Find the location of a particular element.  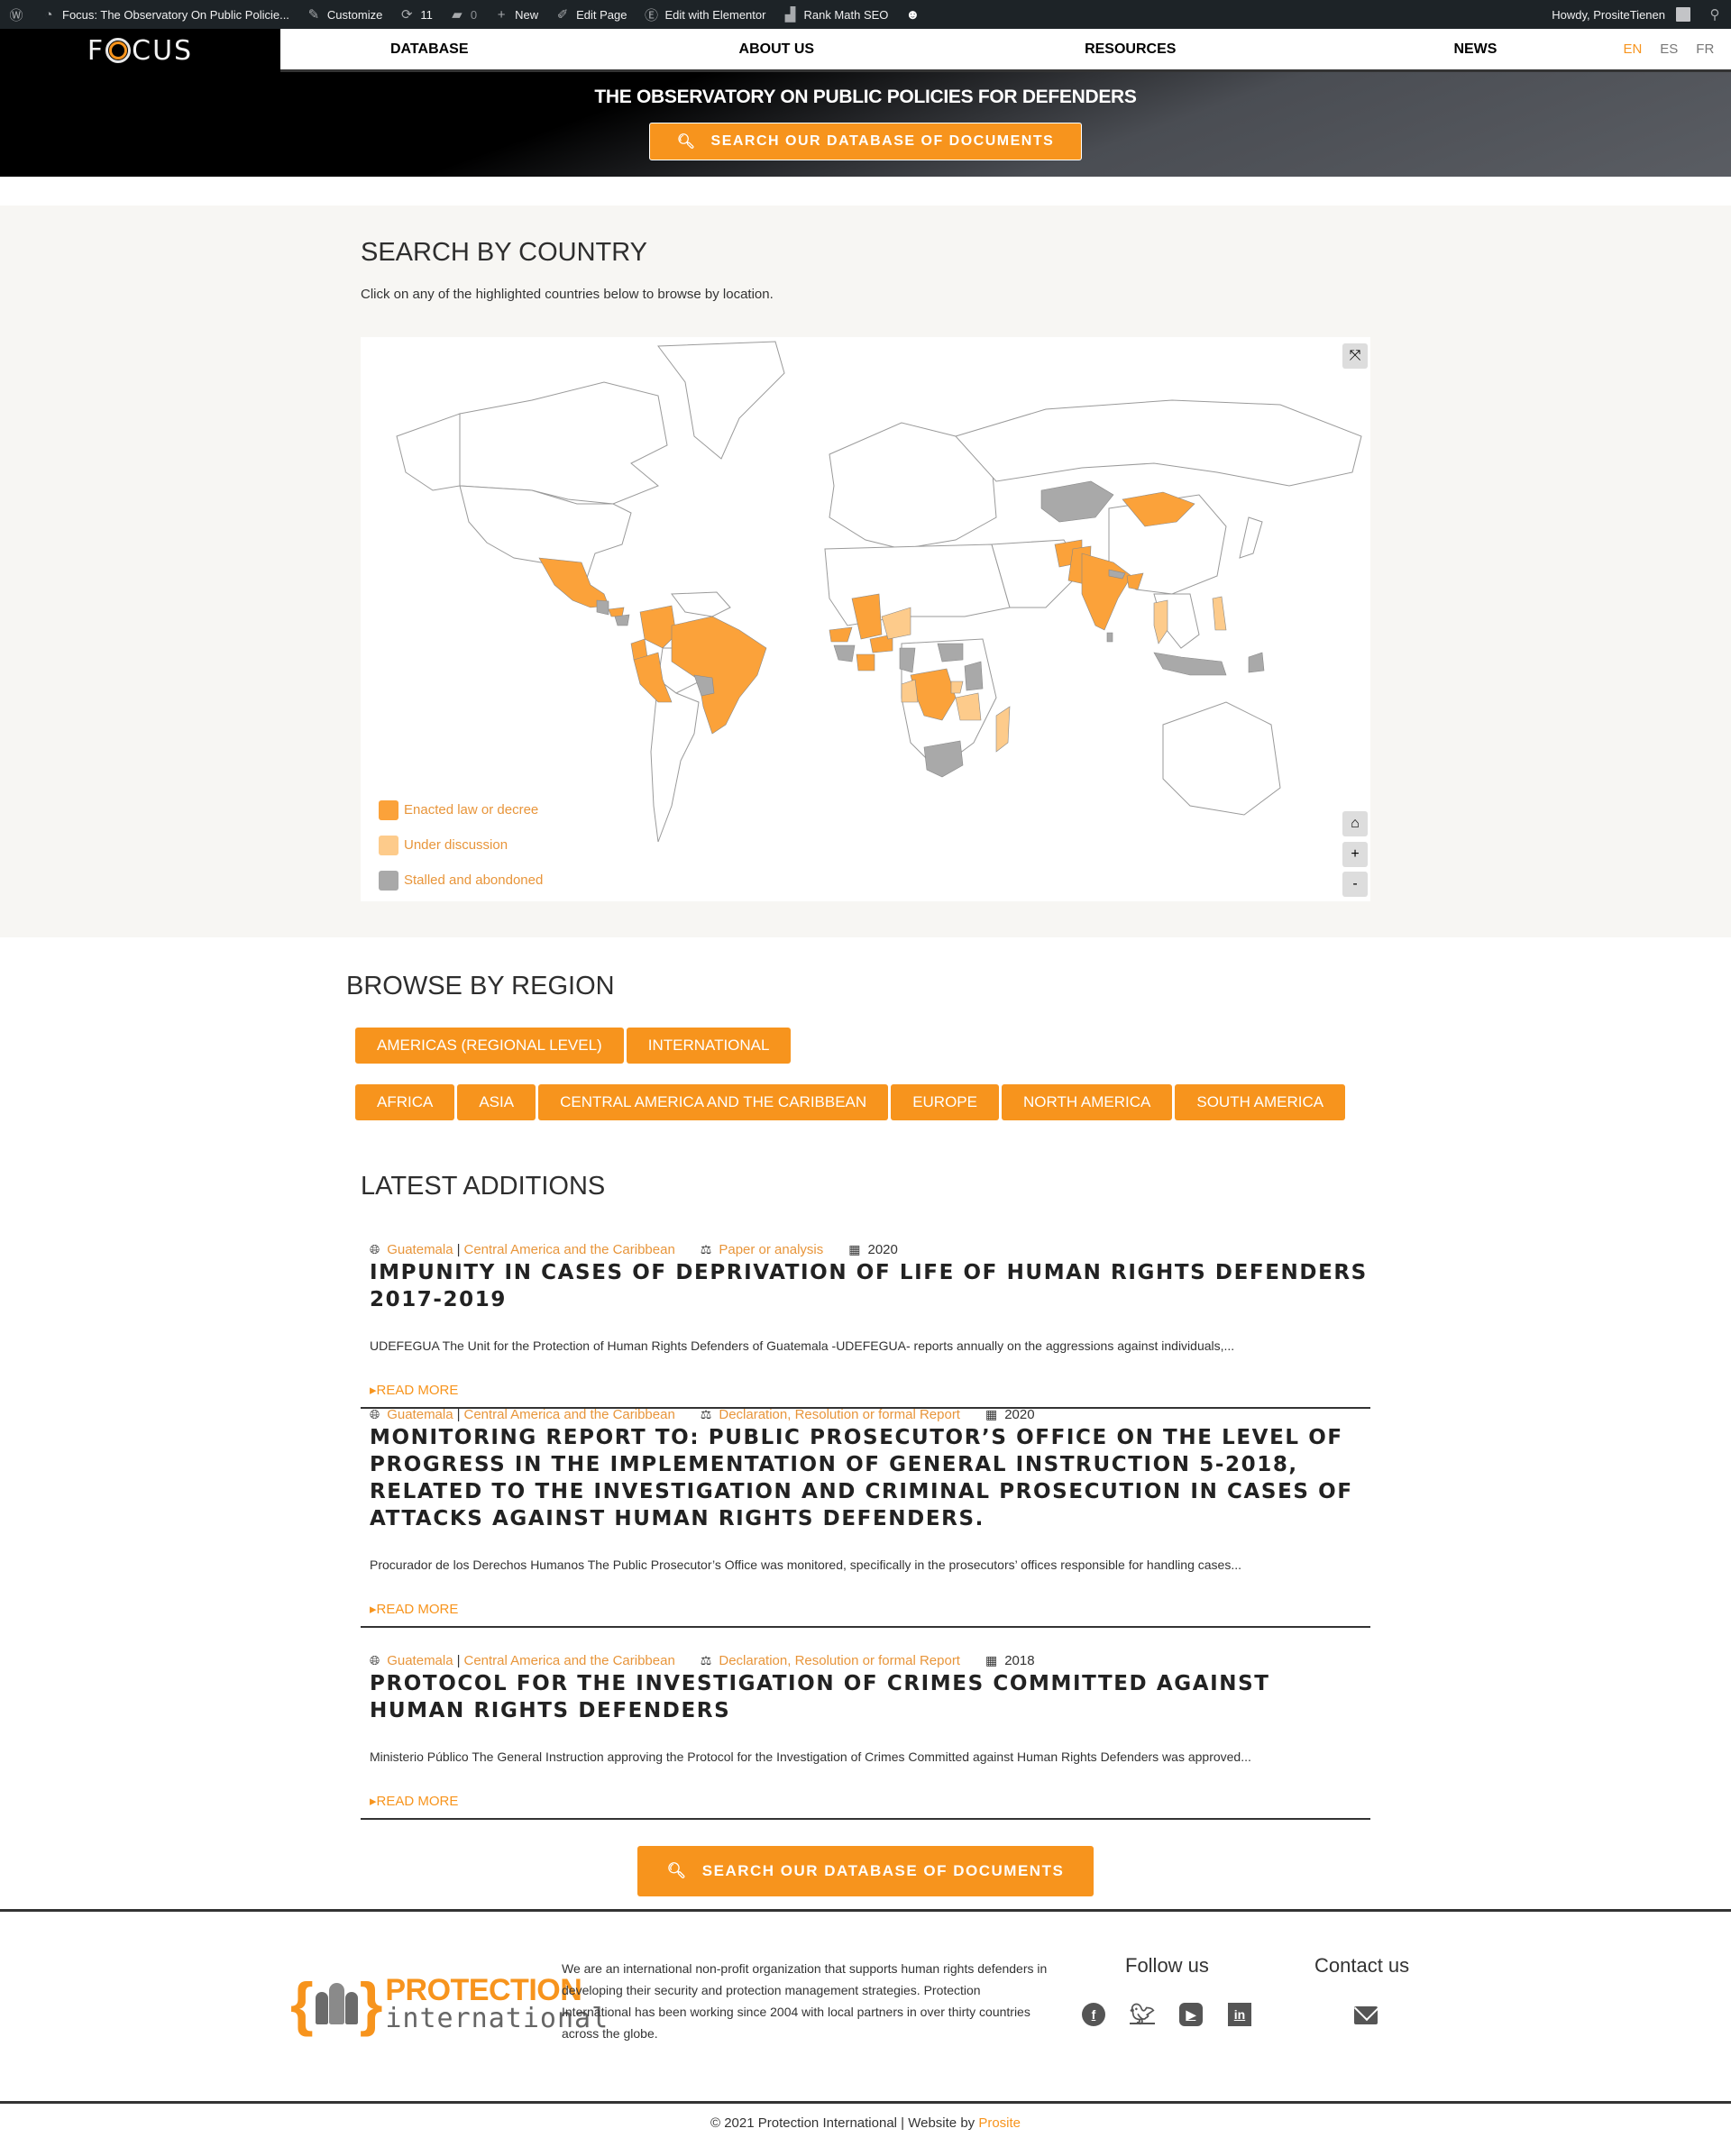

region-international: INTERNATIONAL is located at coordinates (709, 1046).